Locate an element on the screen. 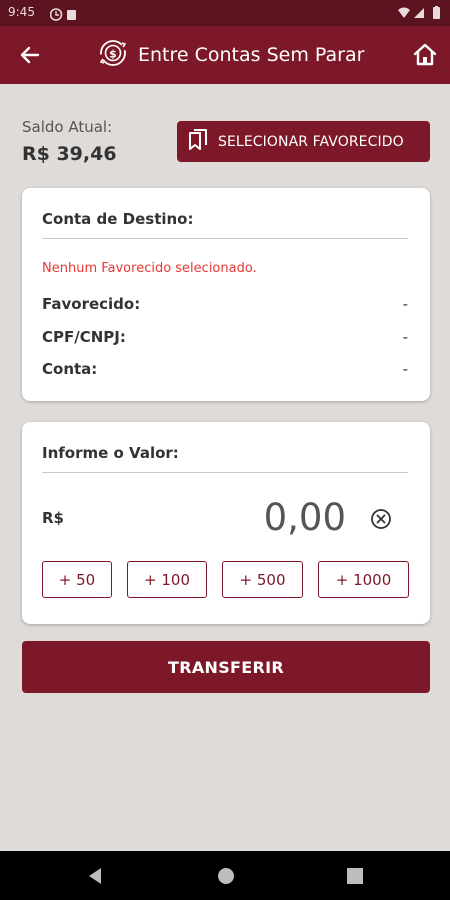 This screenshot has width=450, height=900. nav-back-icon is located at coordinates (95, 878).